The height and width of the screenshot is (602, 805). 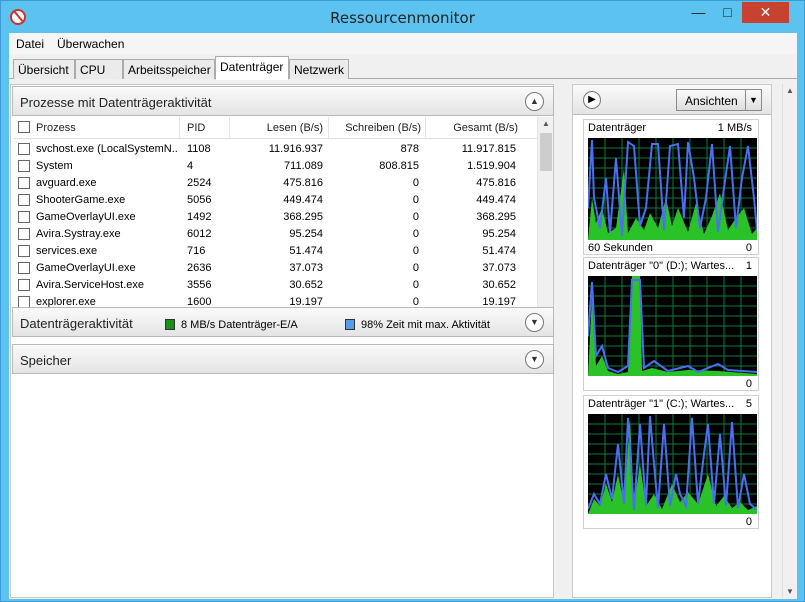 I want to click on tab-uebersicht: Übersicht, so click(x=44, y=69).